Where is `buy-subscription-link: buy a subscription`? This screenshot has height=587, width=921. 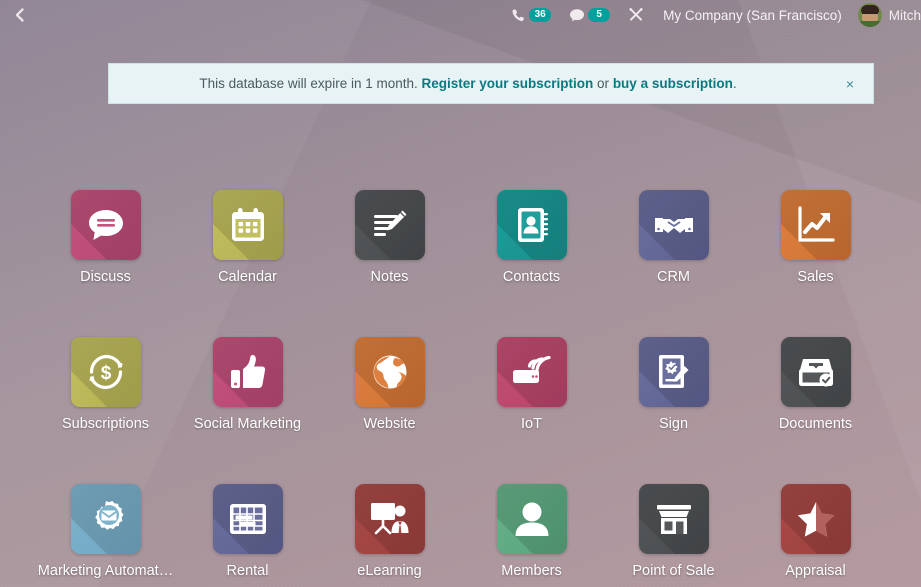 buy-subscription-link: buy a subscription is located at coordinates (673, 83).